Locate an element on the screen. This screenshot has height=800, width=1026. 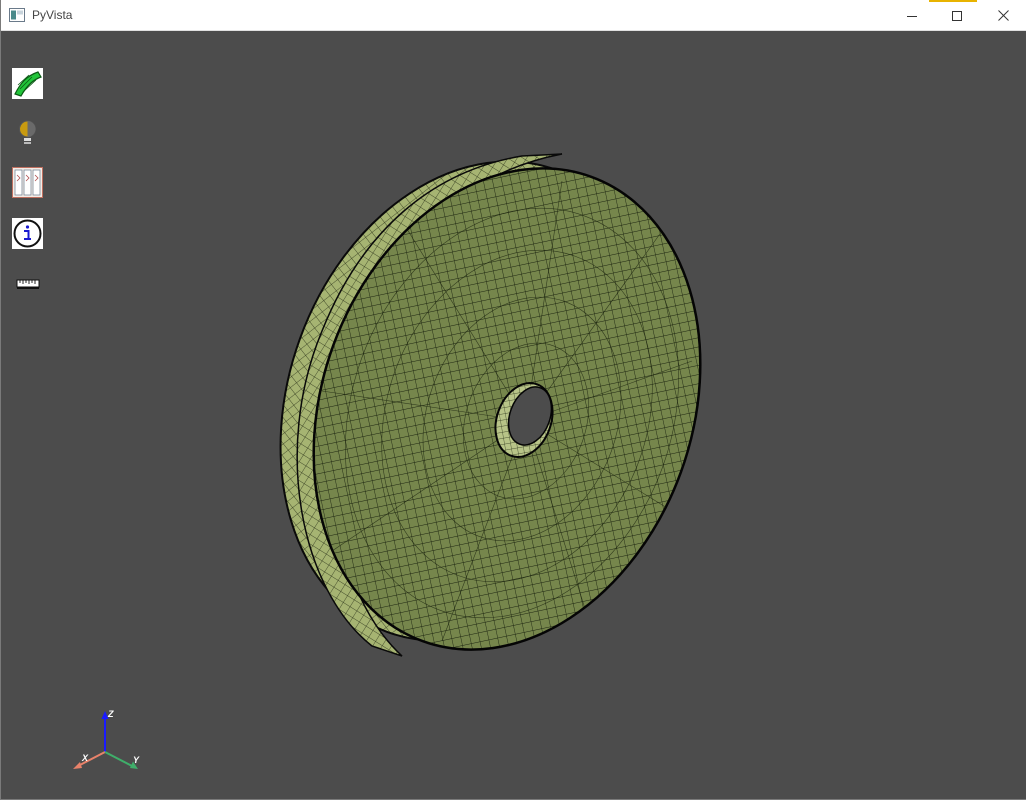
z-axis-label: Z is located at coordinates (110, 714).